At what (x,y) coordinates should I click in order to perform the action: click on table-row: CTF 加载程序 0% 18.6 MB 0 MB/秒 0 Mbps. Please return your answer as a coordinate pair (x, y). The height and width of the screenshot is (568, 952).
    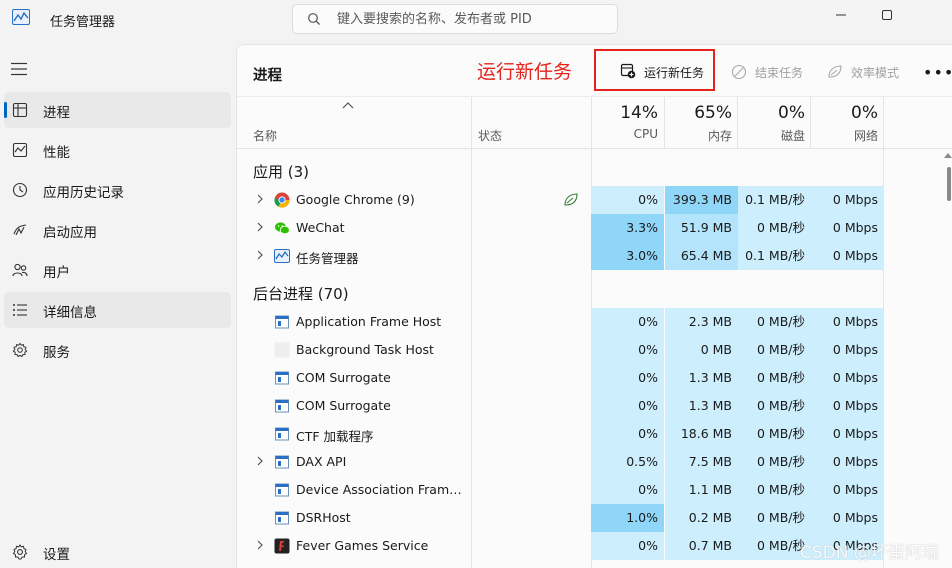
    Looking at the image, I should click on (562, 434).